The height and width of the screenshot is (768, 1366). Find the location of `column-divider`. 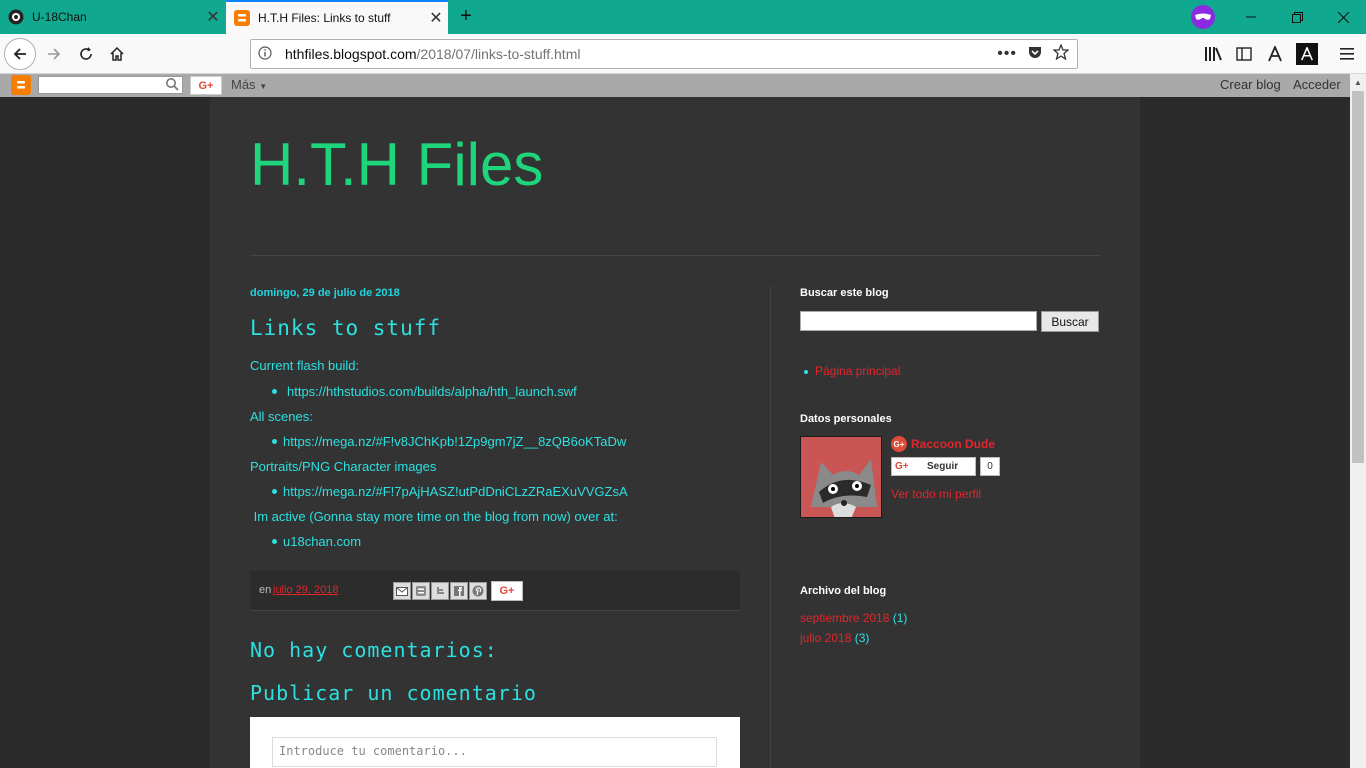

column-divider is located at coordinates (770, 527).